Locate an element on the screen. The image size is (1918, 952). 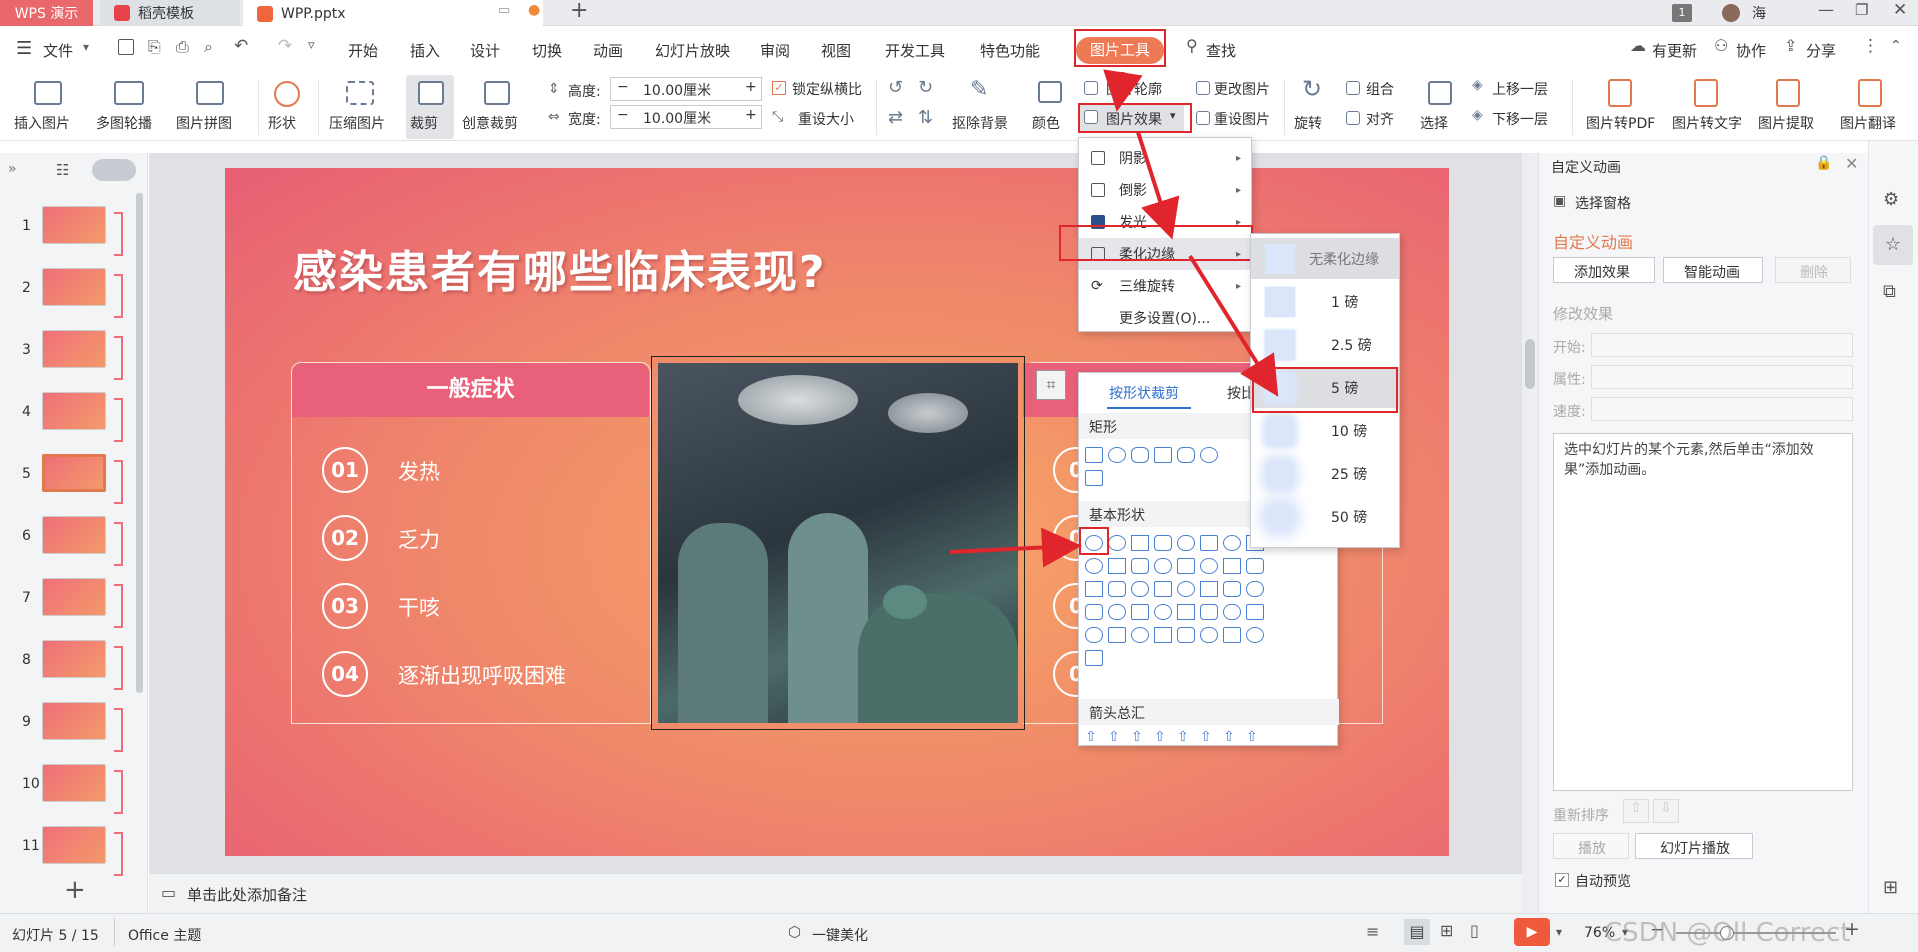
delete-label: 删除 is located at coordinates (1814, 273).